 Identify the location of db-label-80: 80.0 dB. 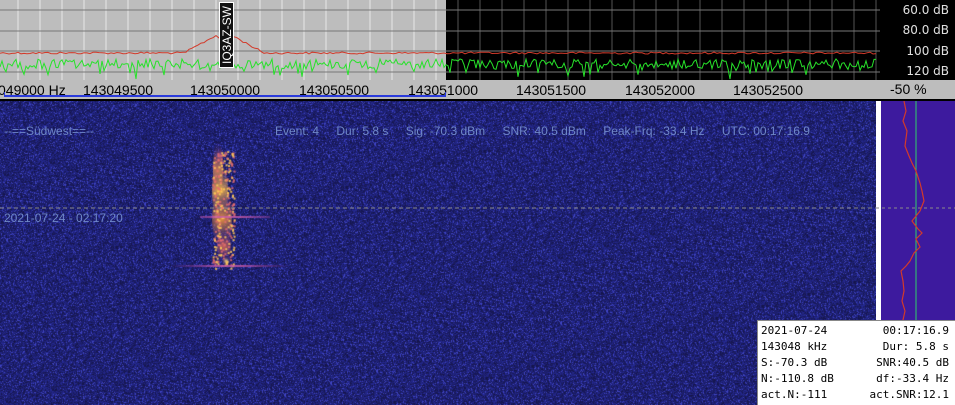
(925, 30).